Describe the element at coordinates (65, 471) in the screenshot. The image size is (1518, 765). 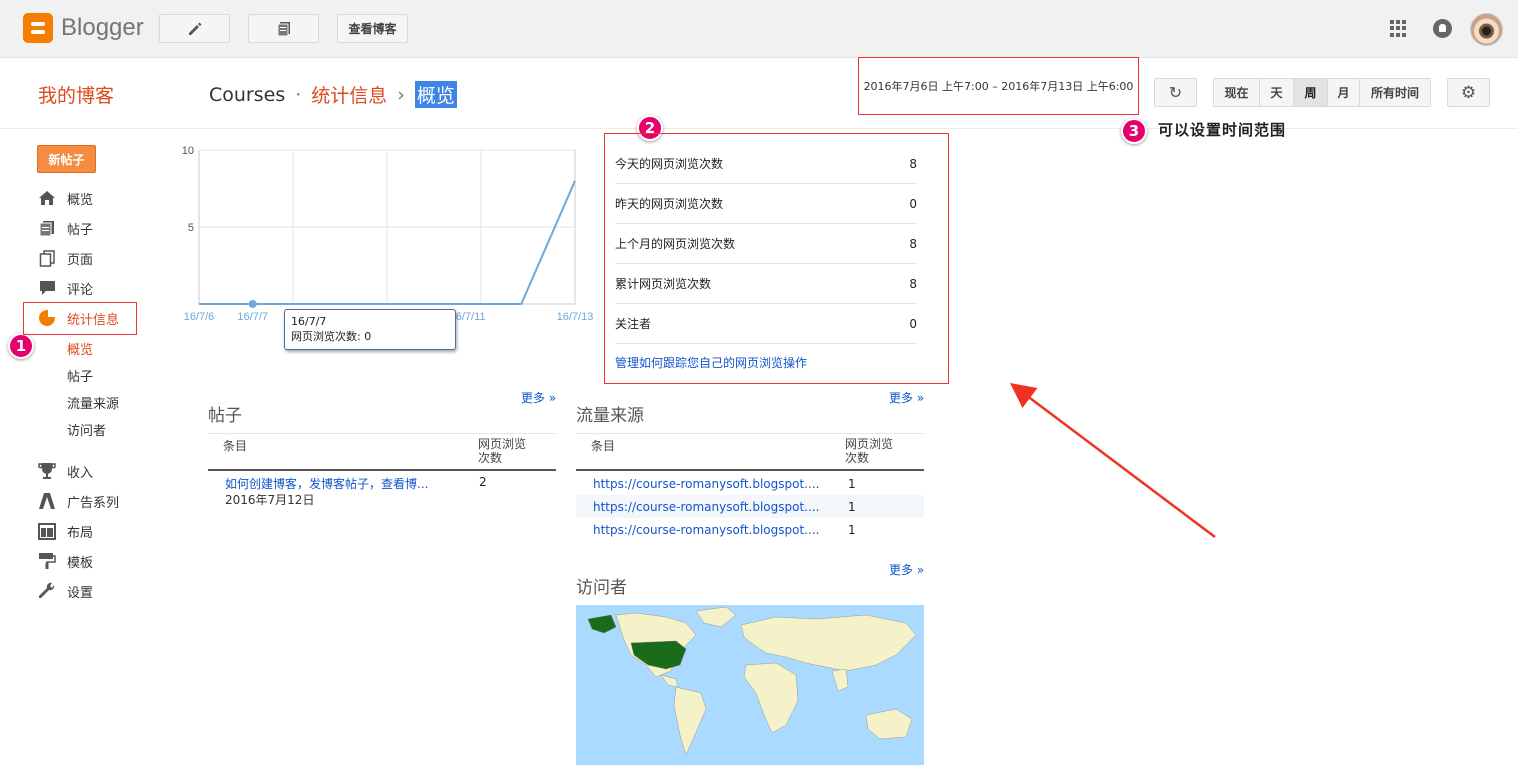
I see `sidebar-item-earnings: 收入` at that location.